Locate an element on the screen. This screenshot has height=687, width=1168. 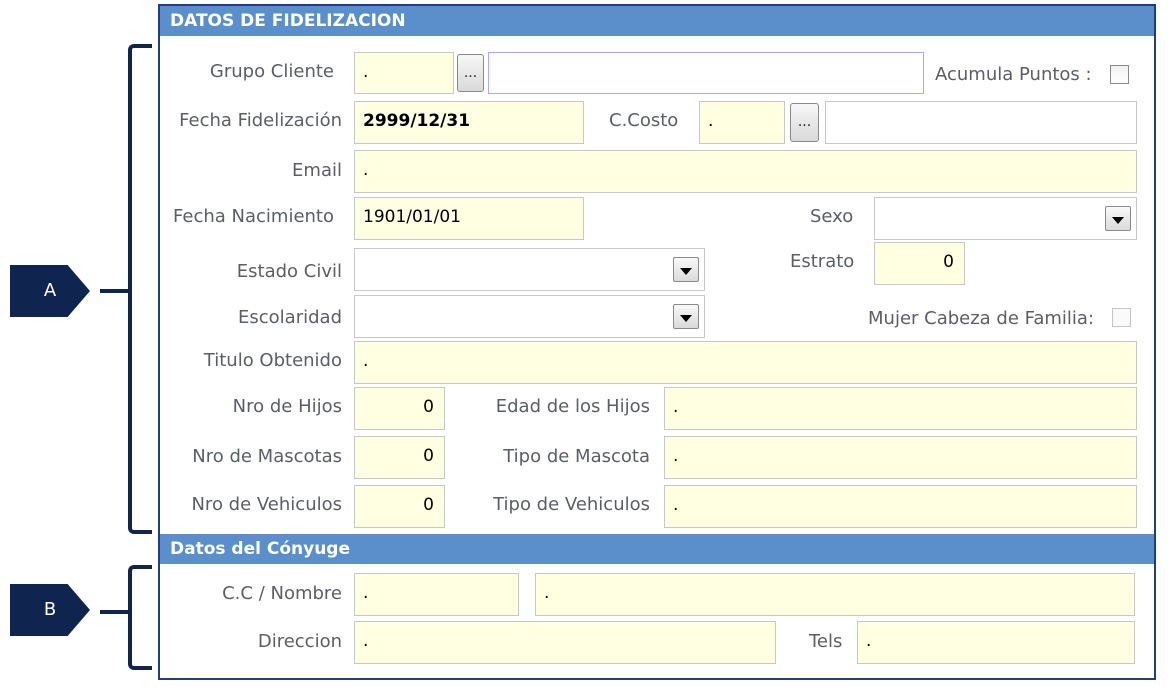
estado-civil-label: Estado Civil is located at coordinates (289, 271).